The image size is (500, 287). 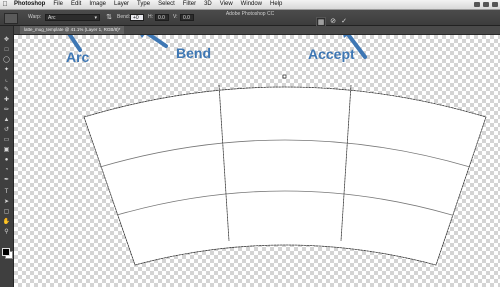 I want to click on status-icons, so click(x=486, y=4).